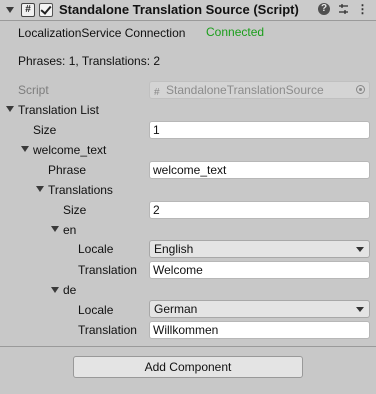 Image resolution: width=376 pixels, height=394 pixels. What do you see at coordinates (324, 9) in the screenshot?
I see `help-icon: ?` at bounding box center [324, 9].